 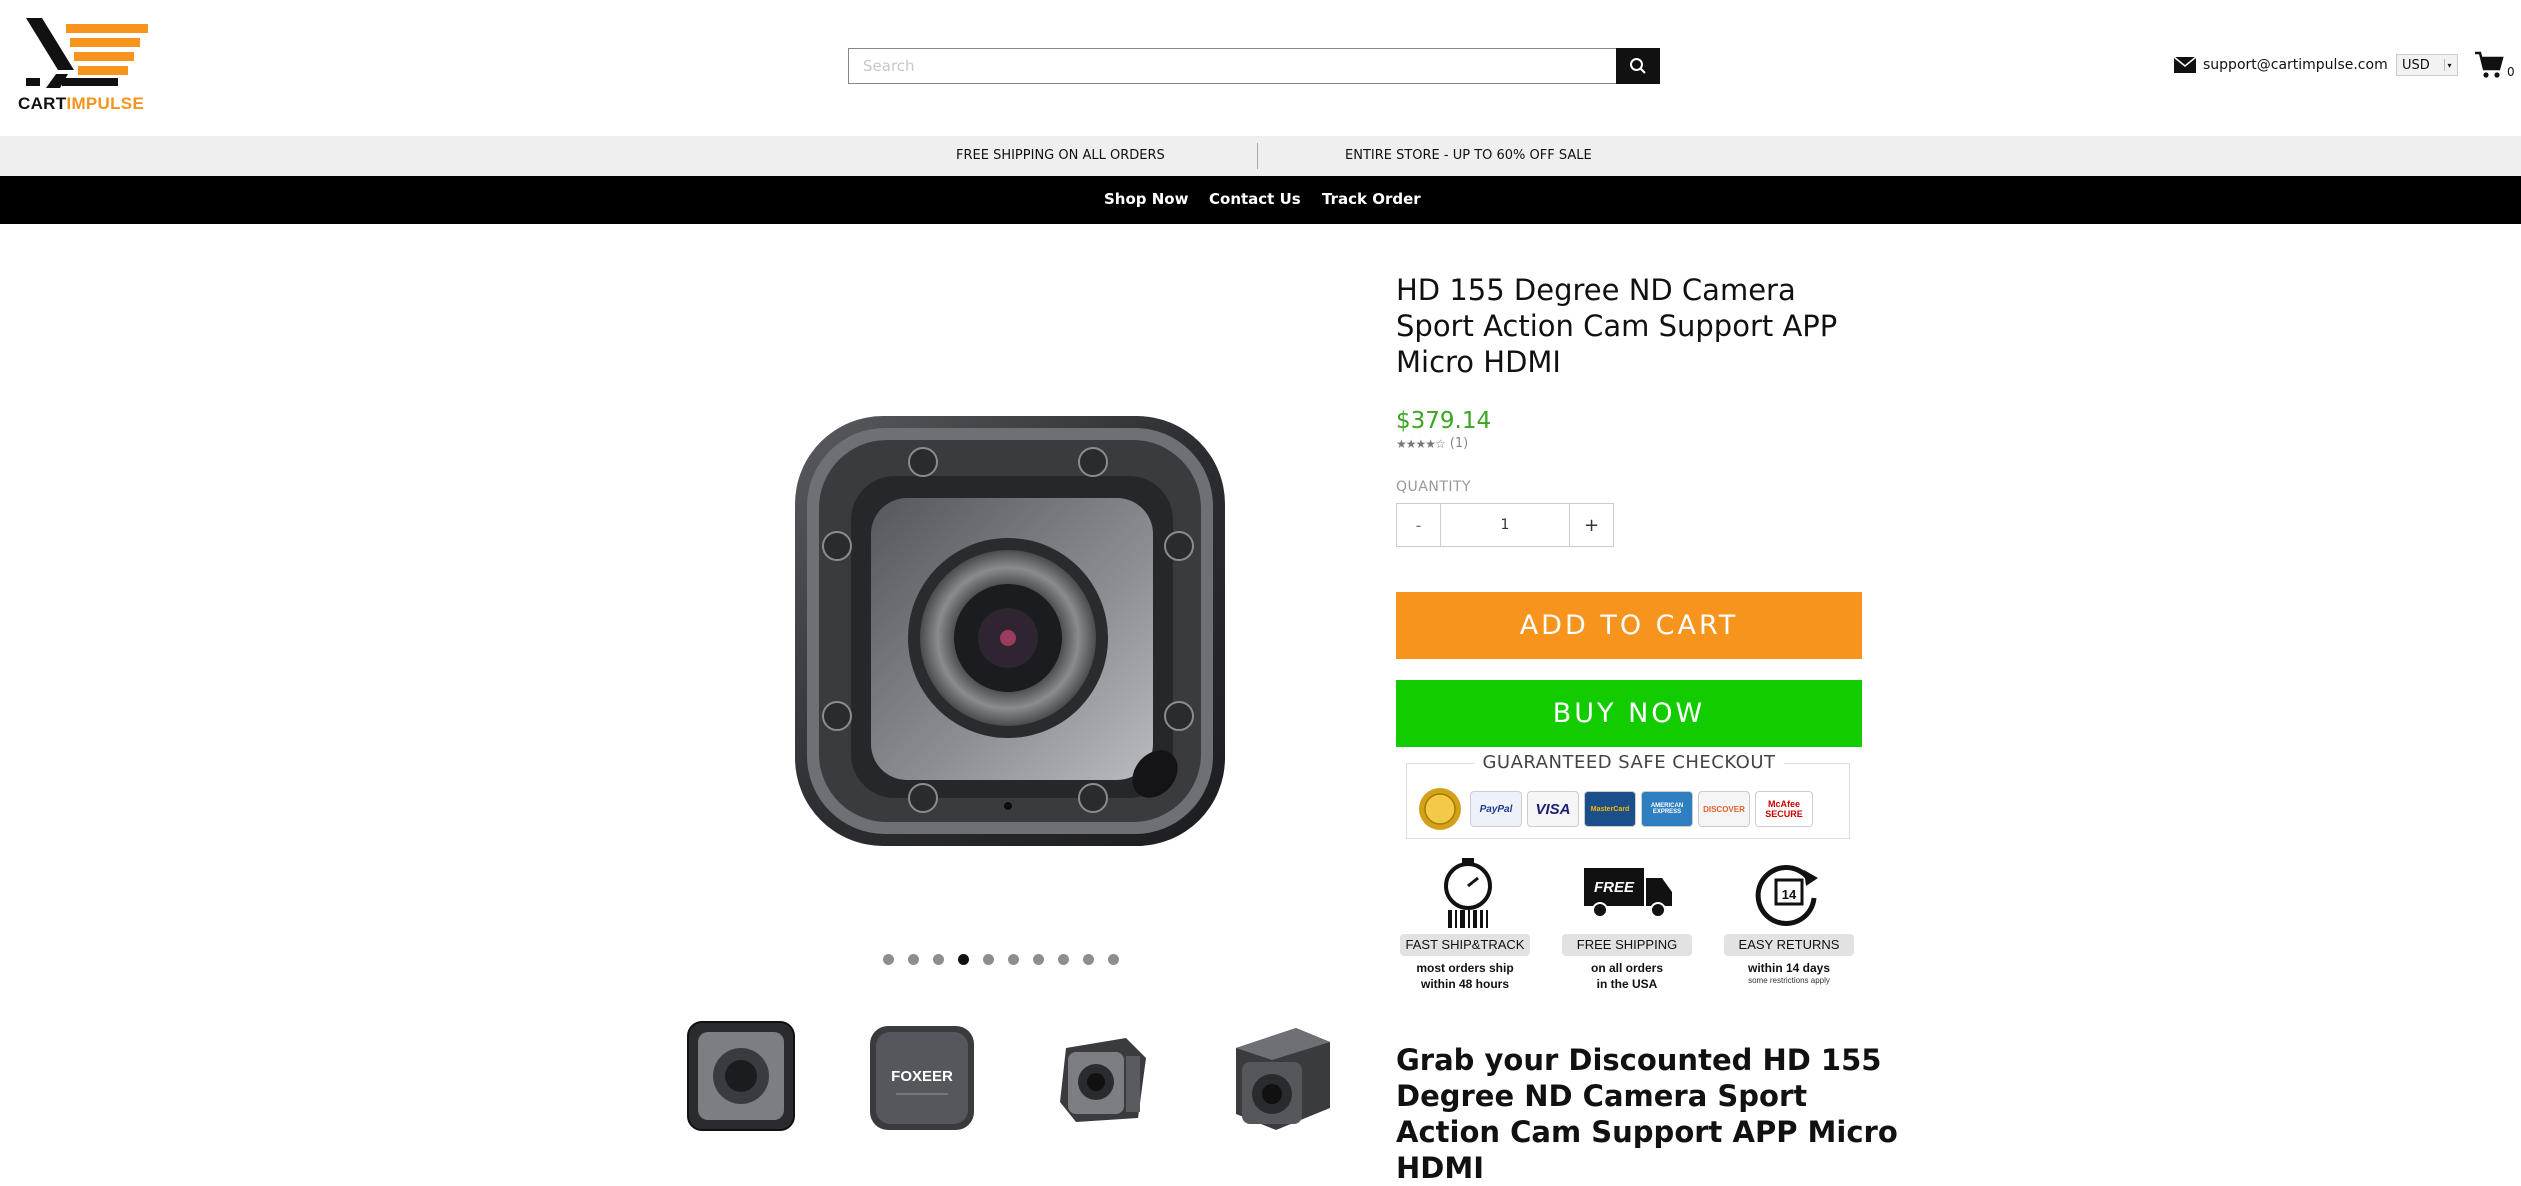 I want to click on checkout-title: GUARANTEED SAFE CHECKOUT, so click(x=1629, y=762).